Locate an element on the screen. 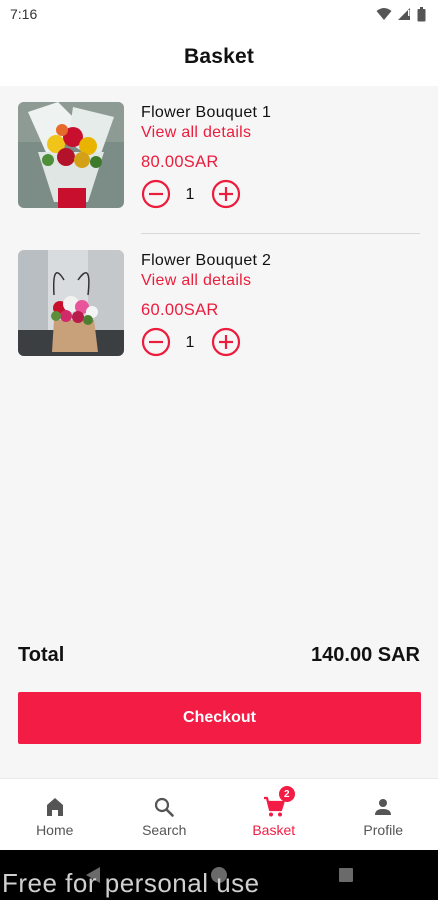 This screenshot has height=900, width=438. product-name: Flower Bouquet 1 is located at coordinates (206, 112).